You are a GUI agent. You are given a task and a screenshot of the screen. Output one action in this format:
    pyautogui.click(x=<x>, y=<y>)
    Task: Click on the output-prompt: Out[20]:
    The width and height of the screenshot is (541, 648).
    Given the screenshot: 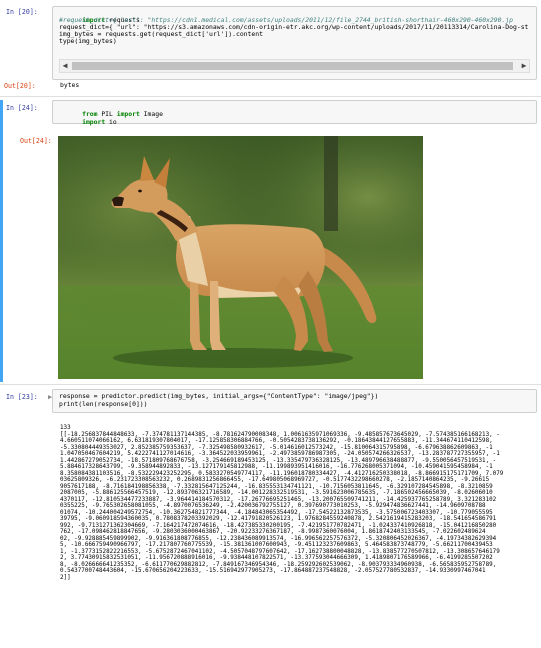 What is the action you would take?
    pyautogui.click(x=20, y=86)
    